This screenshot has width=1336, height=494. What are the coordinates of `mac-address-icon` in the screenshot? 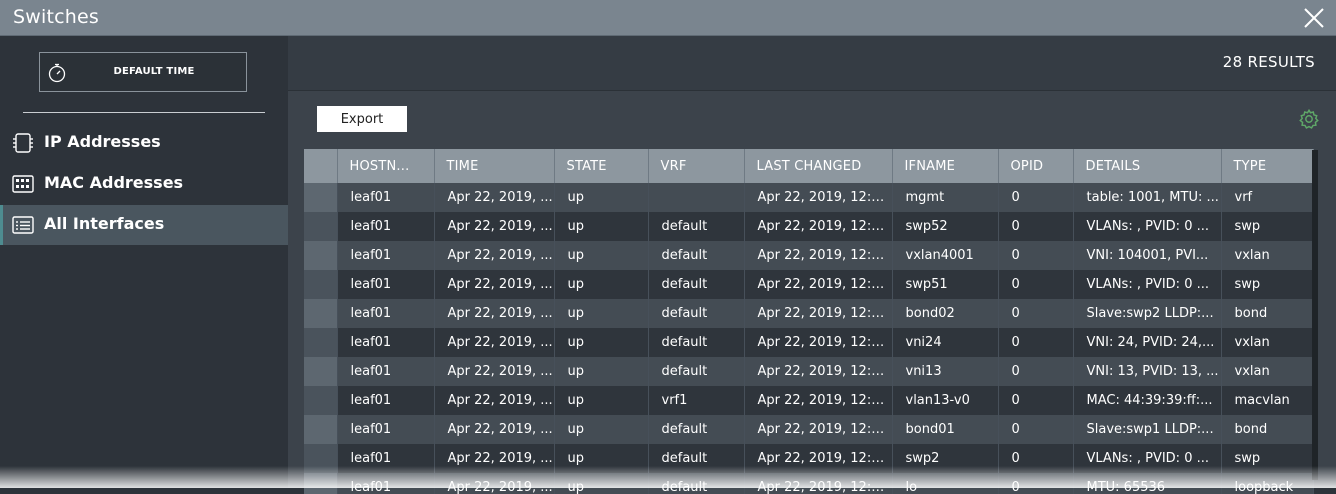 It's located at (23, 184).